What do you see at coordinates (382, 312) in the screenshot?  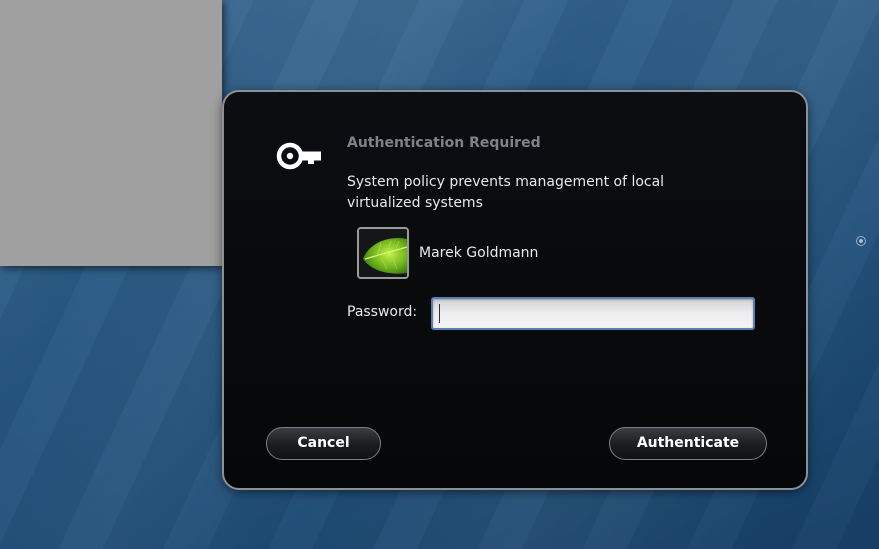 I see `password-label: Password:` at bounding box center [382, 312].